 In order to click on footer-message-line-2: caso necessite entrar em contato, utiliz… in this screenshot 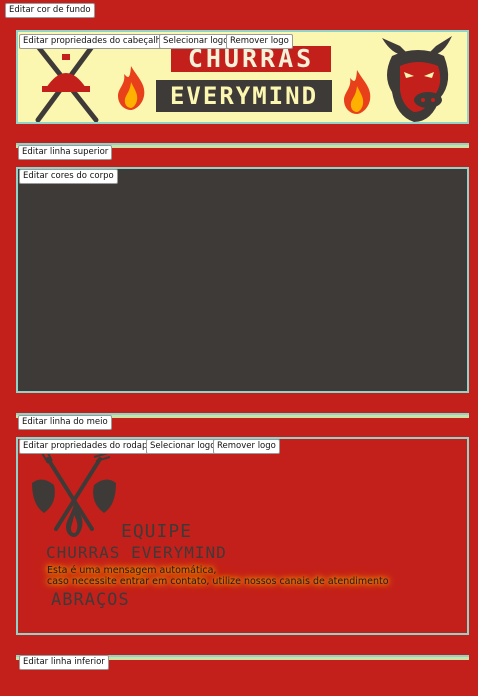, I will do `click(218, 581)`.